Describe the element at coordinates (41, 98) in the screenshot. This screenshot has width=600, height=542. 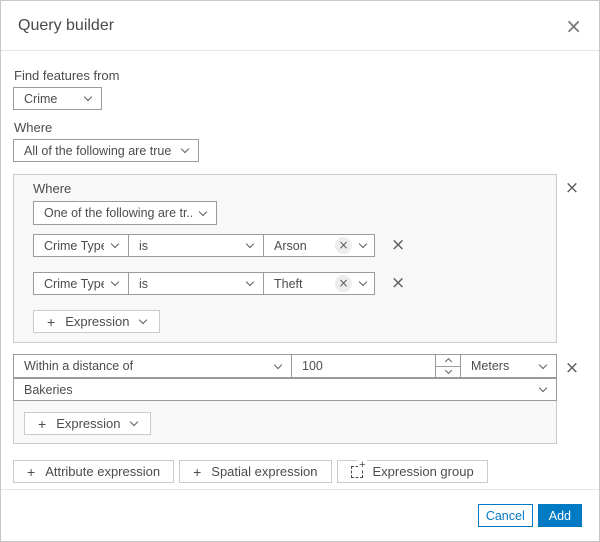
I see `layer-select-value: Crime` at that location.